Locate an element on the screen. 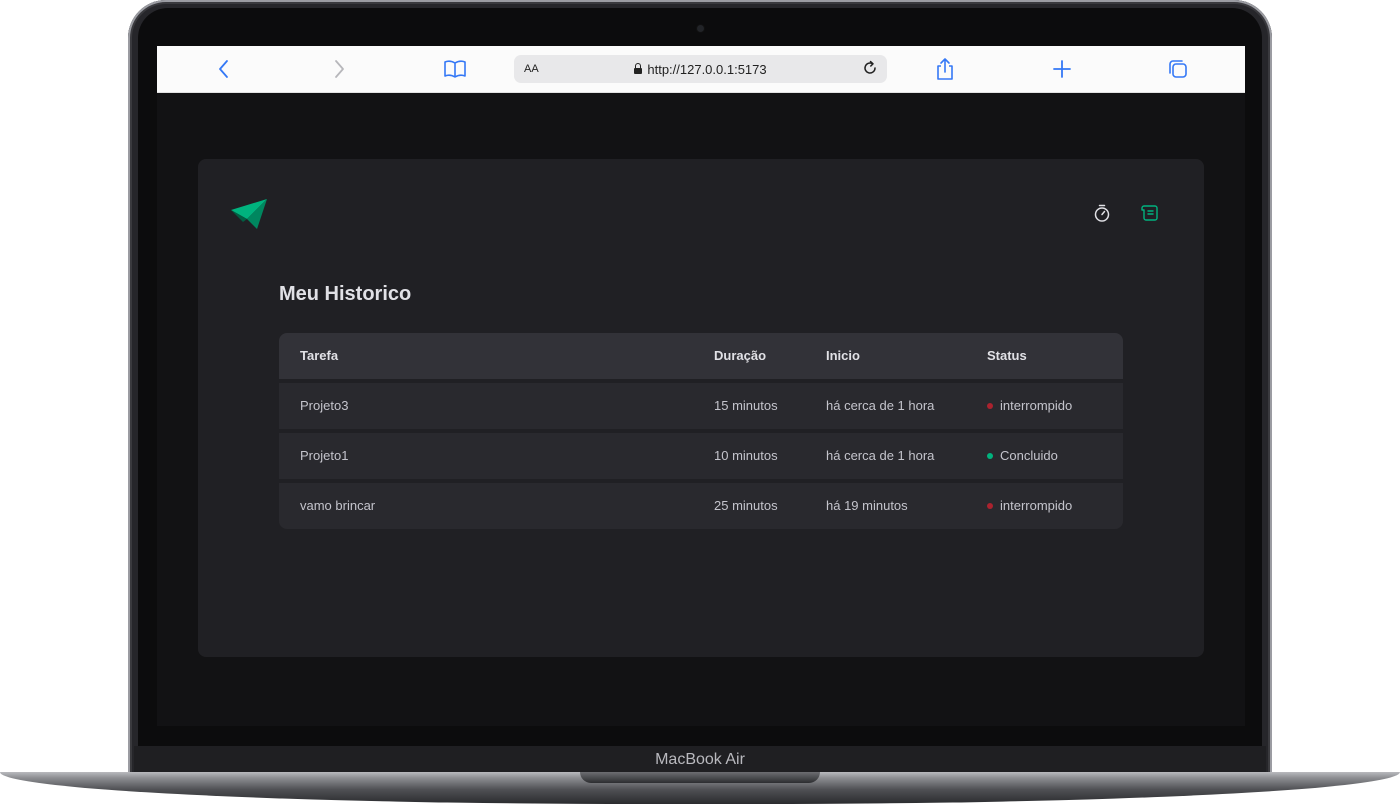  address-bar: AA http://127.0.0.1:5173 is located at coordinates (700, 69).